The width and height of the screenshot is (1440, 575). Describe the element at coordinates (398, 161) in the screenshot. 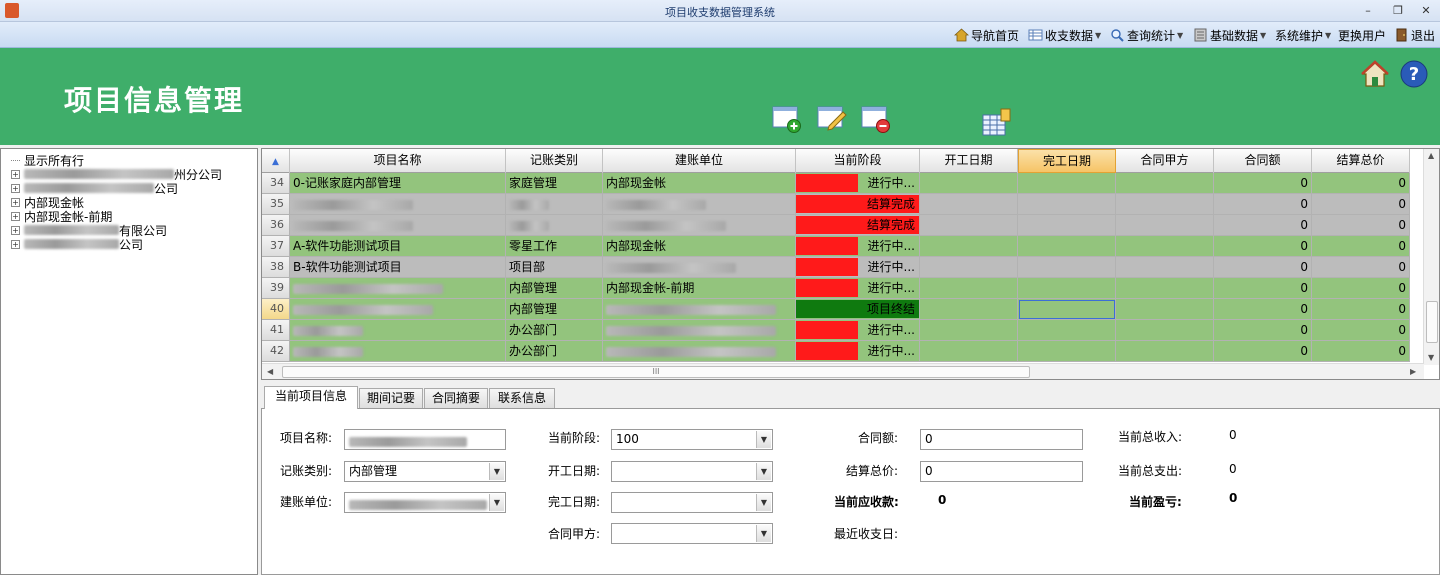

I see `column-header: 项目名称` at that location.